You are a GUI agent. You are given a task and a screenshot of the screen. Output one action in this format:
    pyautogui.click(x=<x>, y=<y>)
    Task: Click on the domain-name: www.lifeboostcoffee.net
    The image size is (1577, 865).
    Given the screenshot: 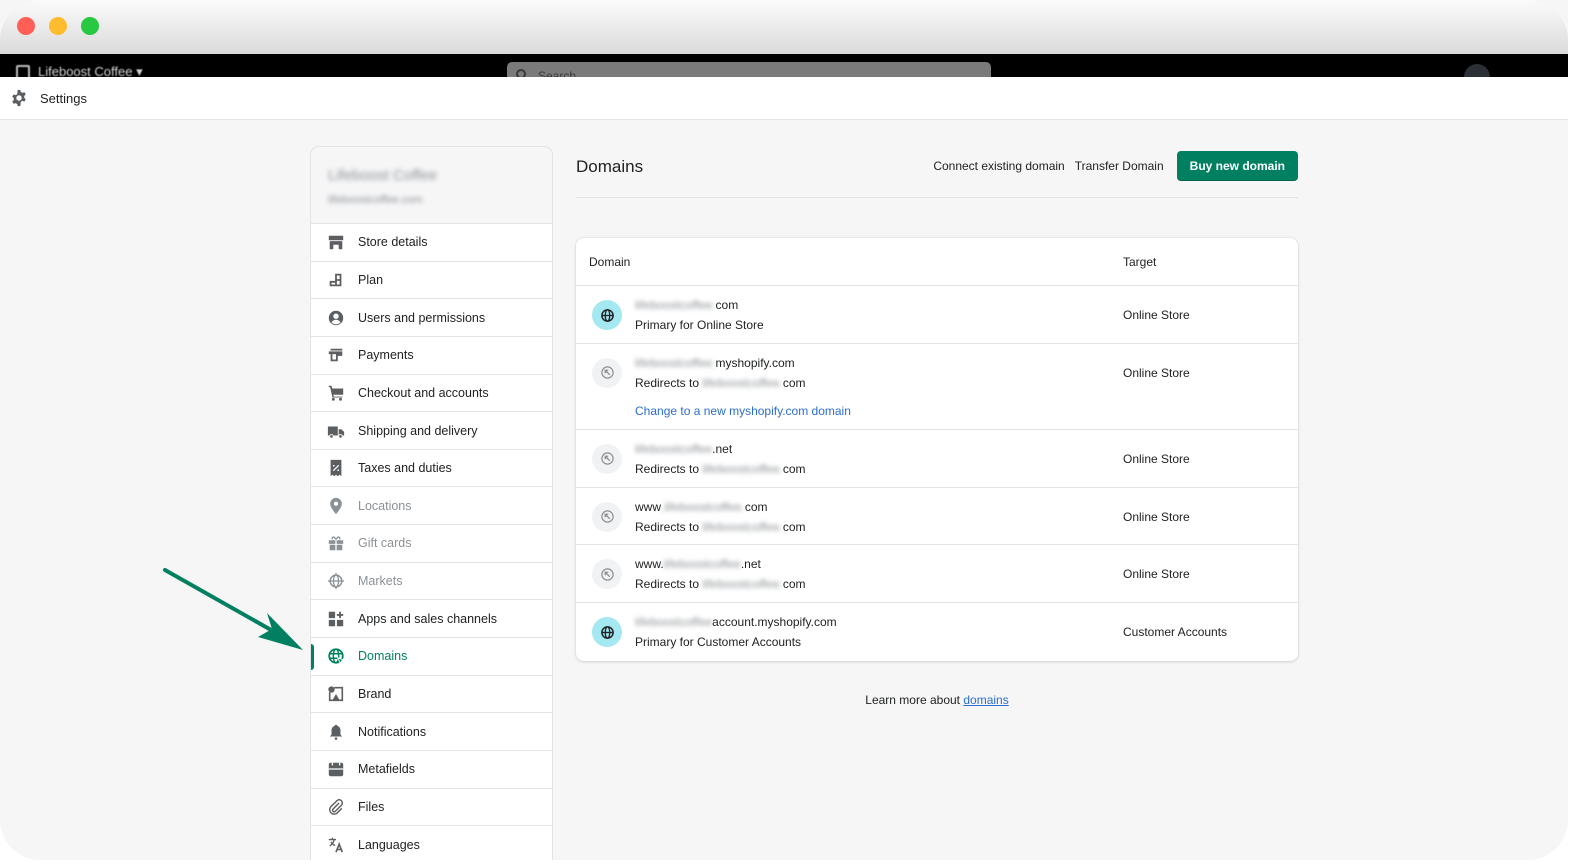 What is the action you would take?
    pyautogui.click(x=698, y=564)
    